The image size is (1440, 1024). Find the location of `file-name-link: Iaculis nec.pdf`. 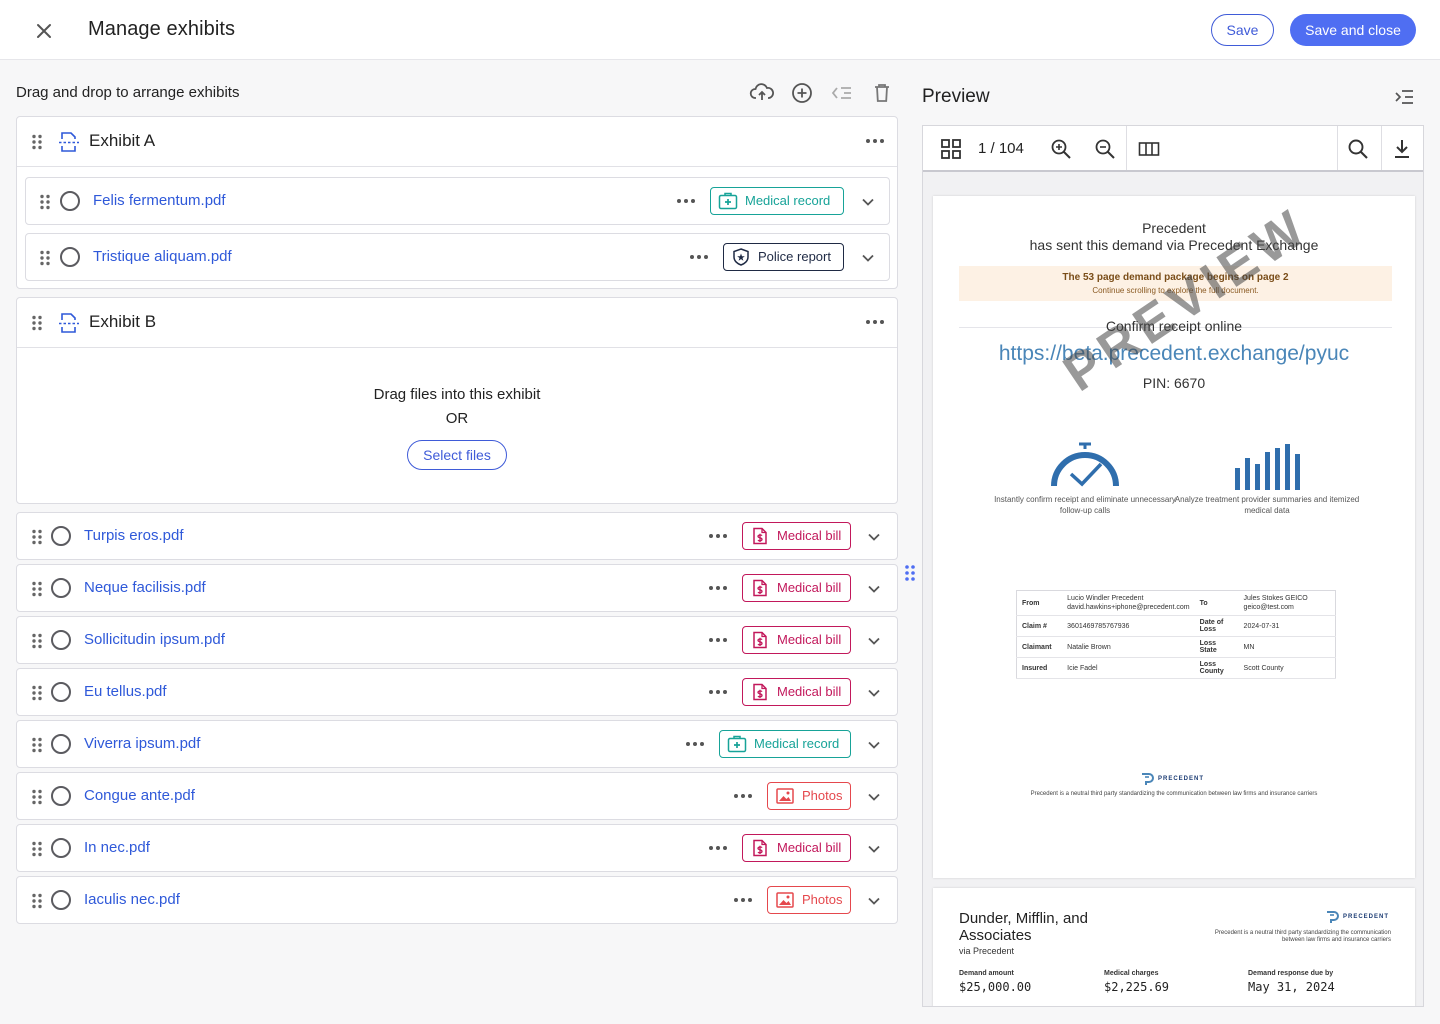

file-name-link: Iaculis nec.pdf is located at coordinates (132, 899).